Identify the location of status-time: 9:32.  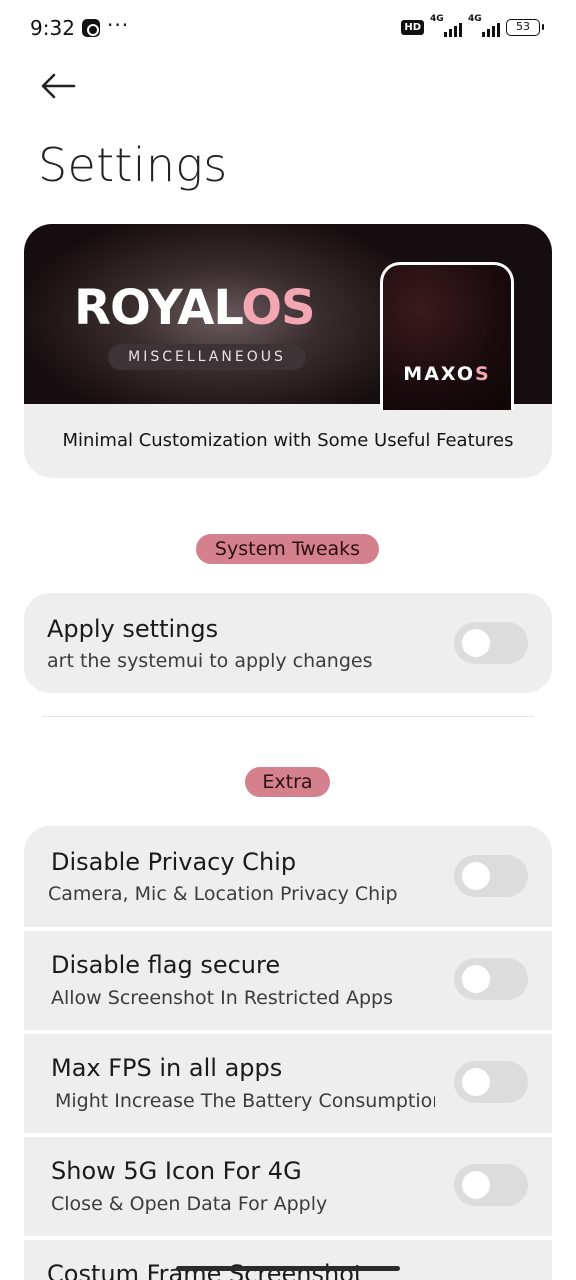
(52, 28).